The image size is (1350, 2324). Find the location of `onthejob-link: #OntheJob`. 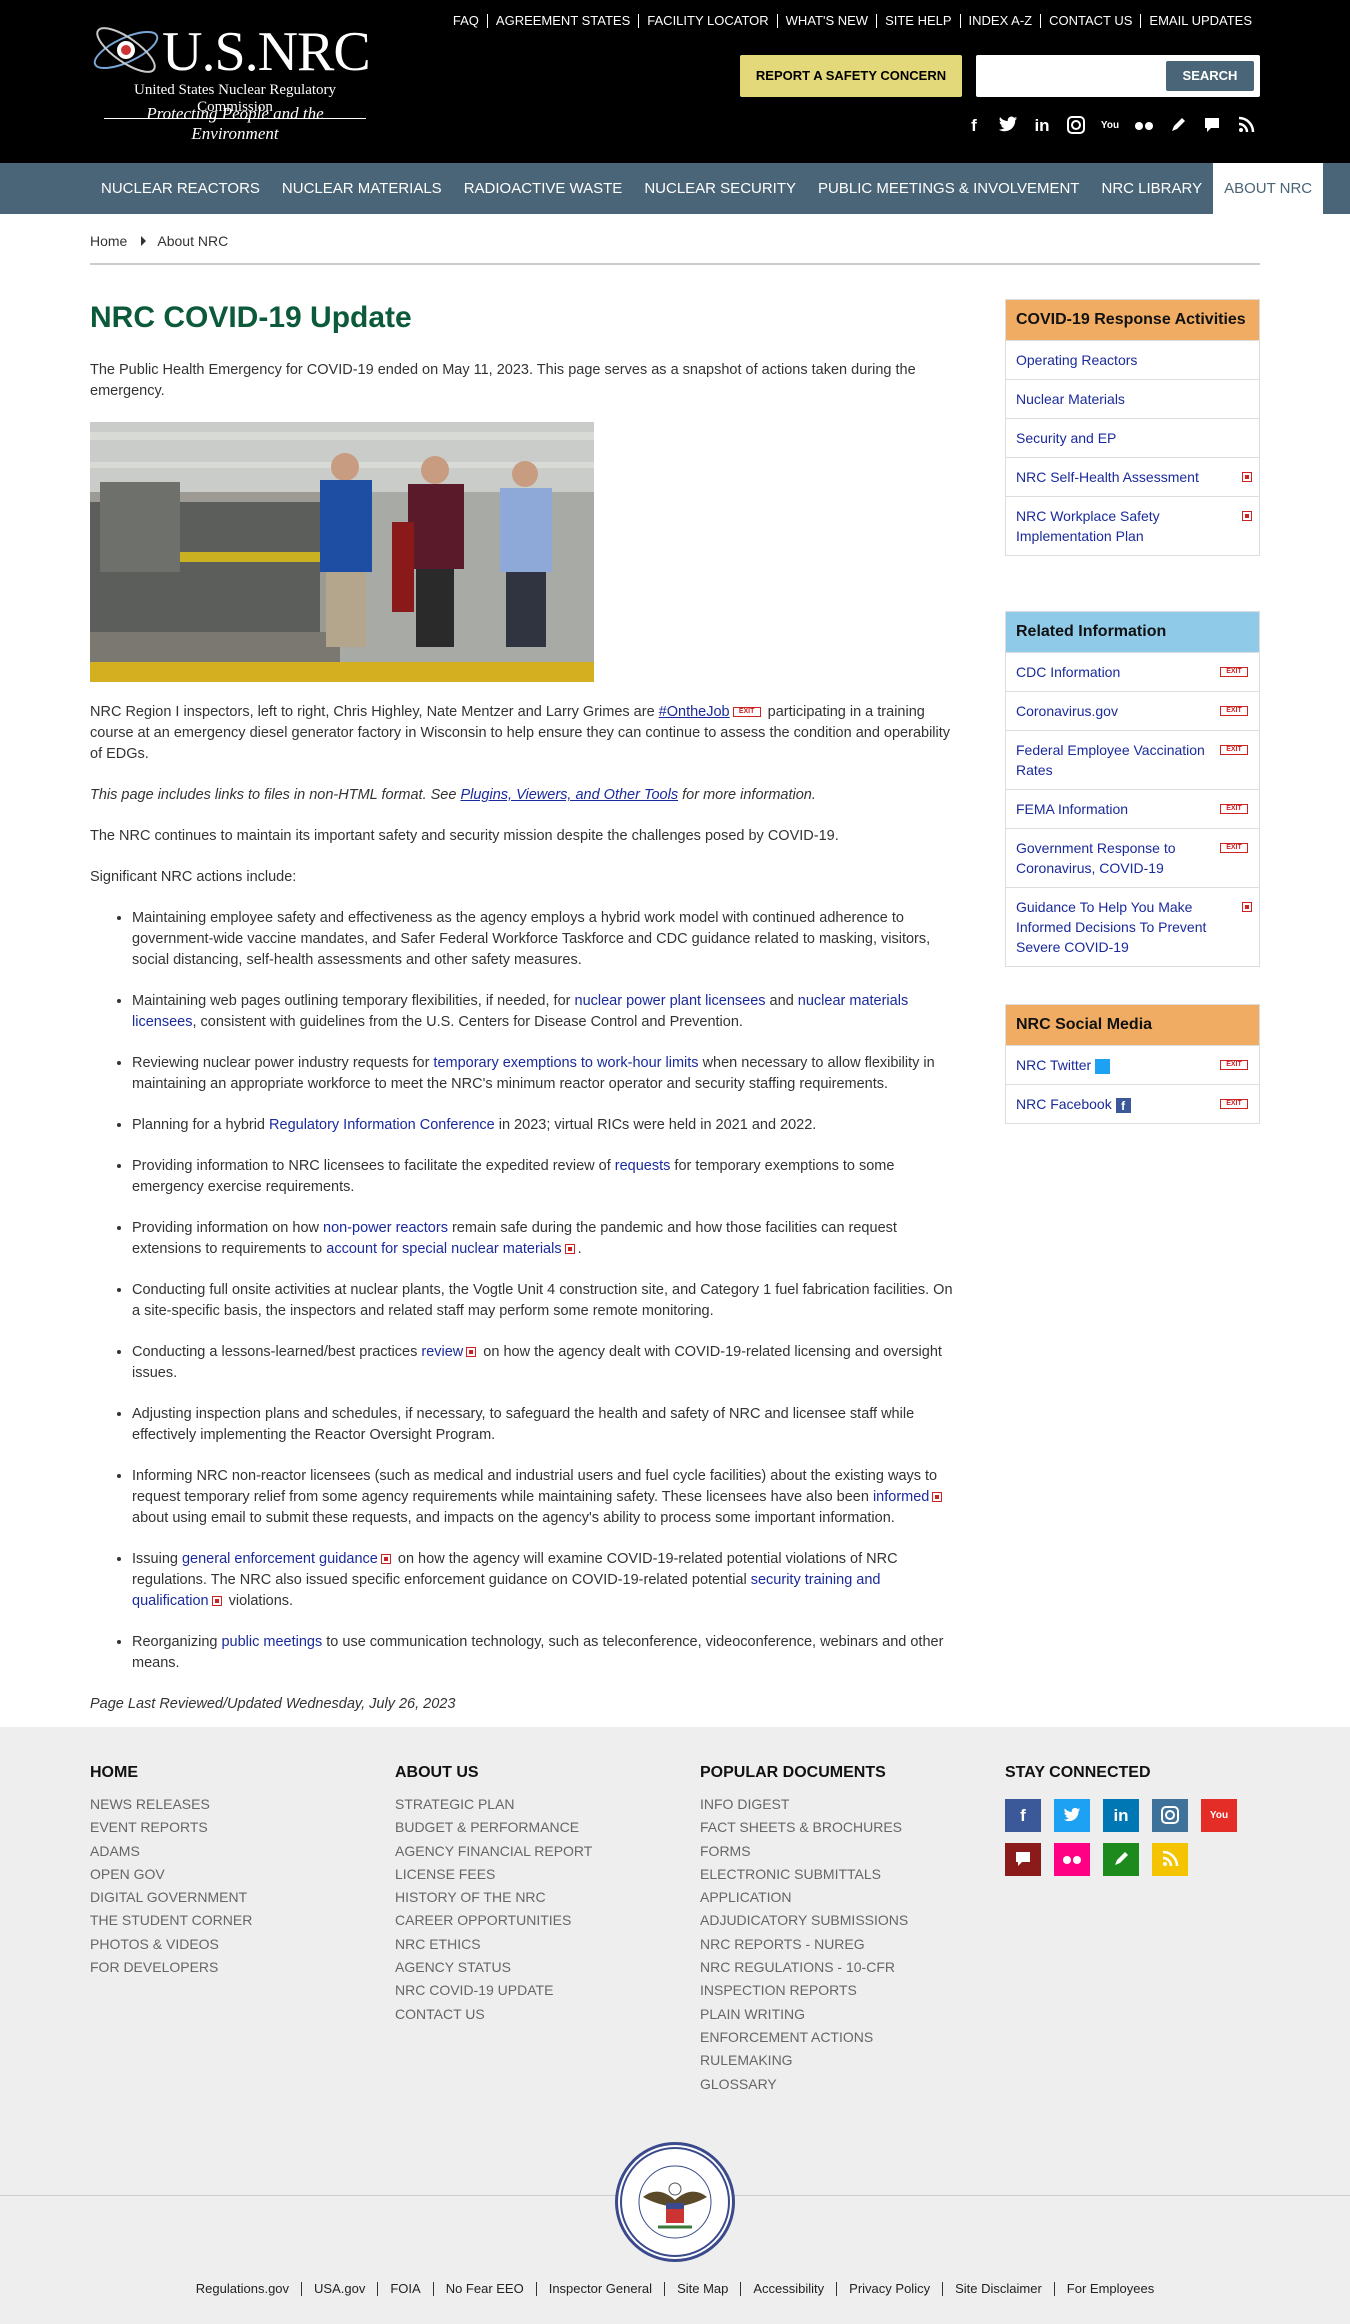

onthejob-link: #OntheJob is located at coordinates (694, 712).